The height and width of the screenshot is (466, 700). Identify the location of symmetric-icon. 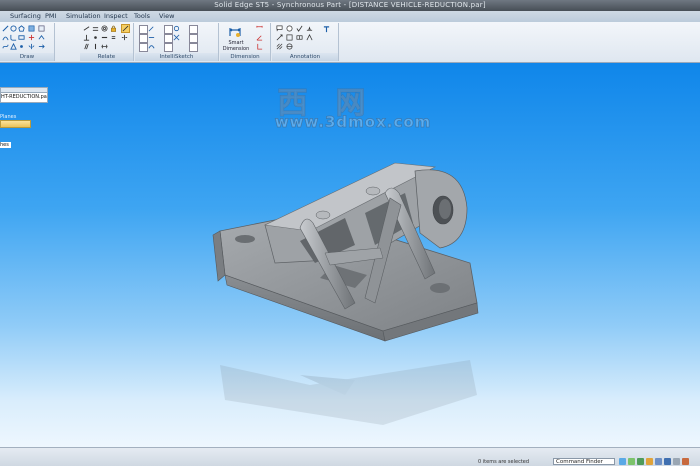
(124, 37).